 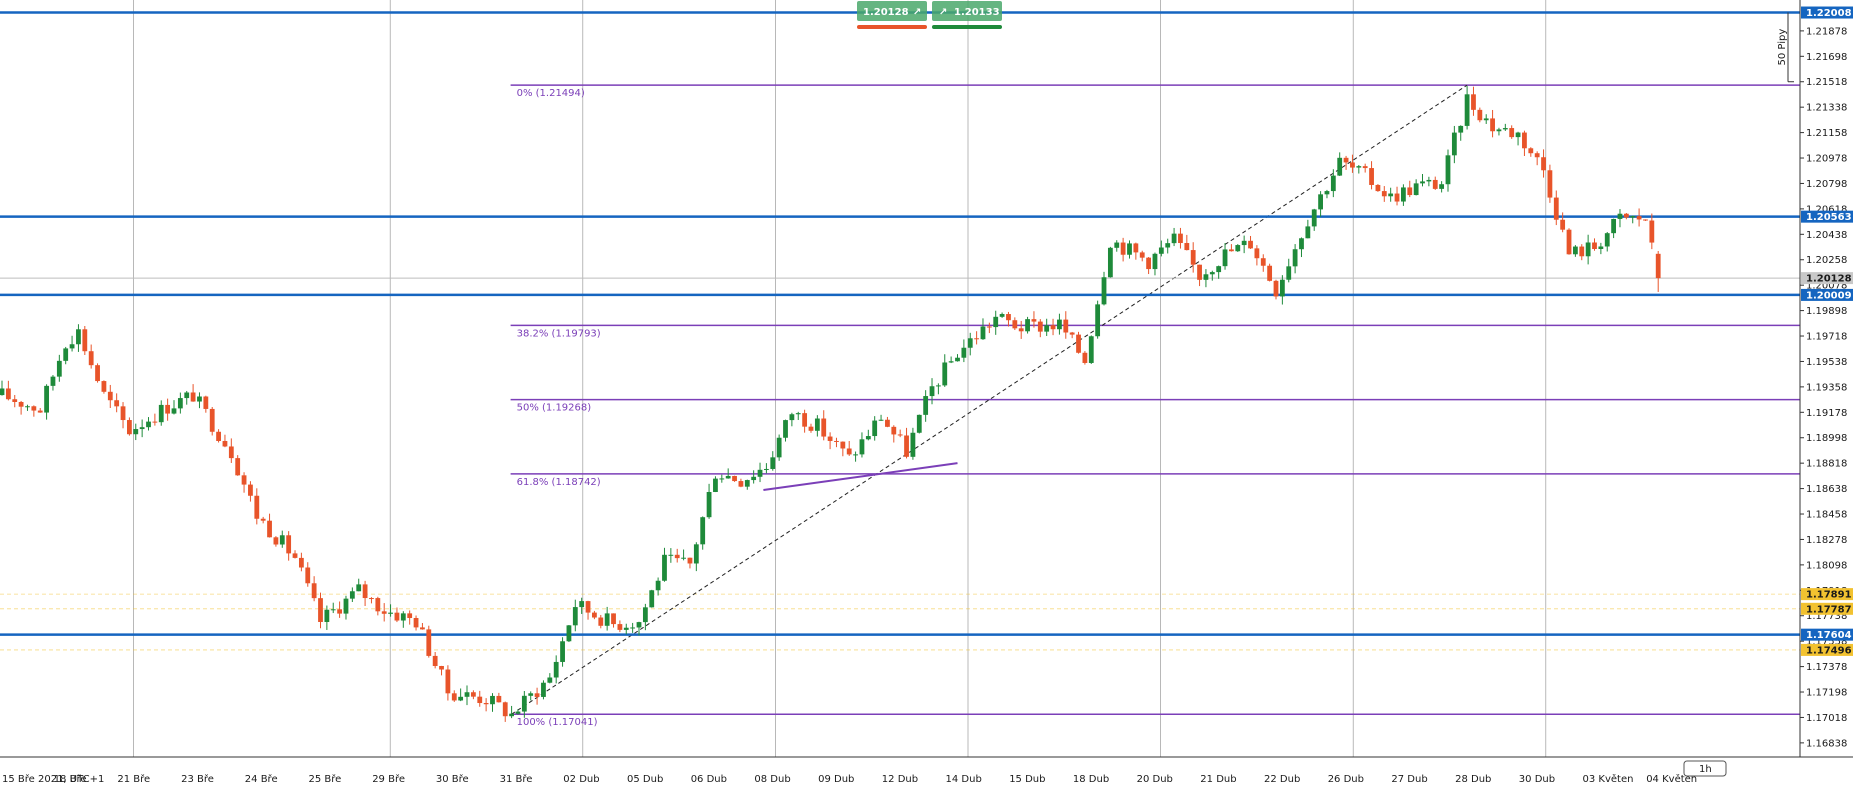 I want to click on alert-price-tag: 1.17496, so click(x=1827, y=650).